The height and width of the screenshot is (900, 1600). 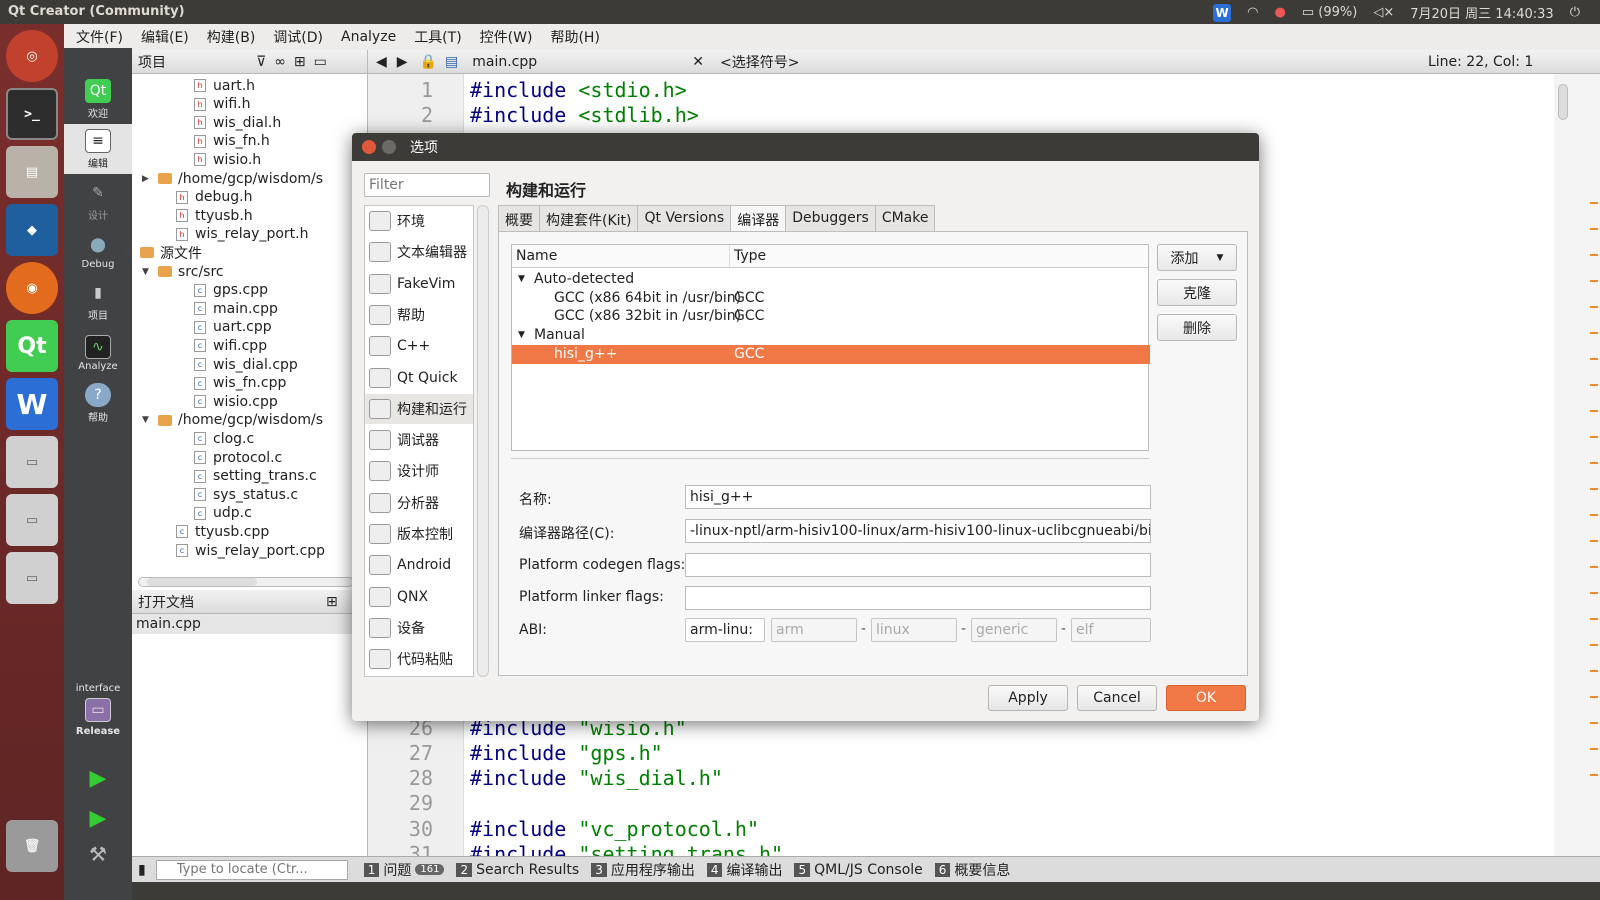 I want to click on mode-help: ? 帮助, so click(x=98, y=403).